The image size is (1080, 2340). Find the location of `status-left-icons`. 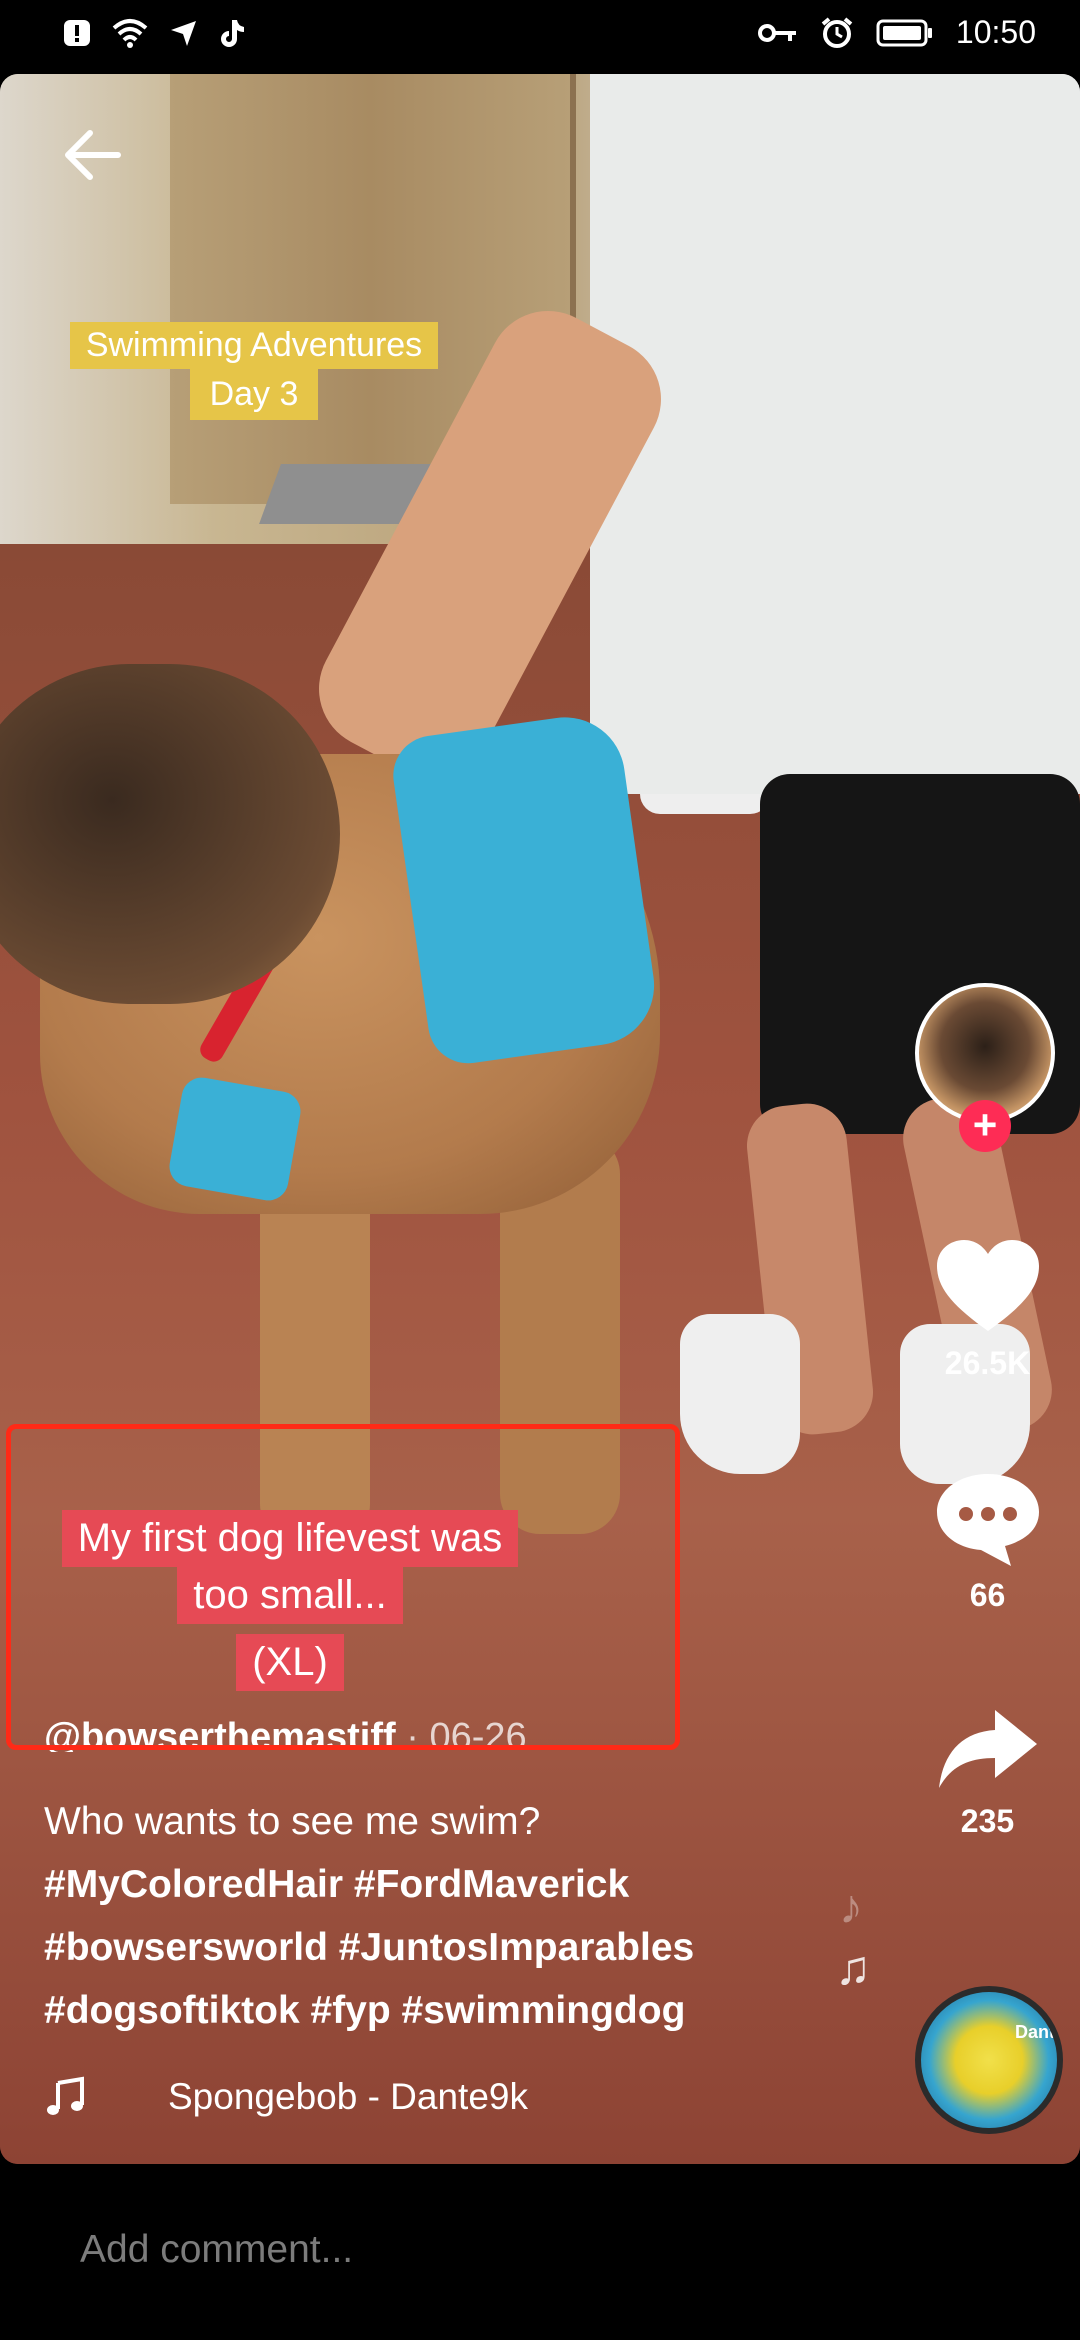

status-left-icons is located at coordinates (154, 33).